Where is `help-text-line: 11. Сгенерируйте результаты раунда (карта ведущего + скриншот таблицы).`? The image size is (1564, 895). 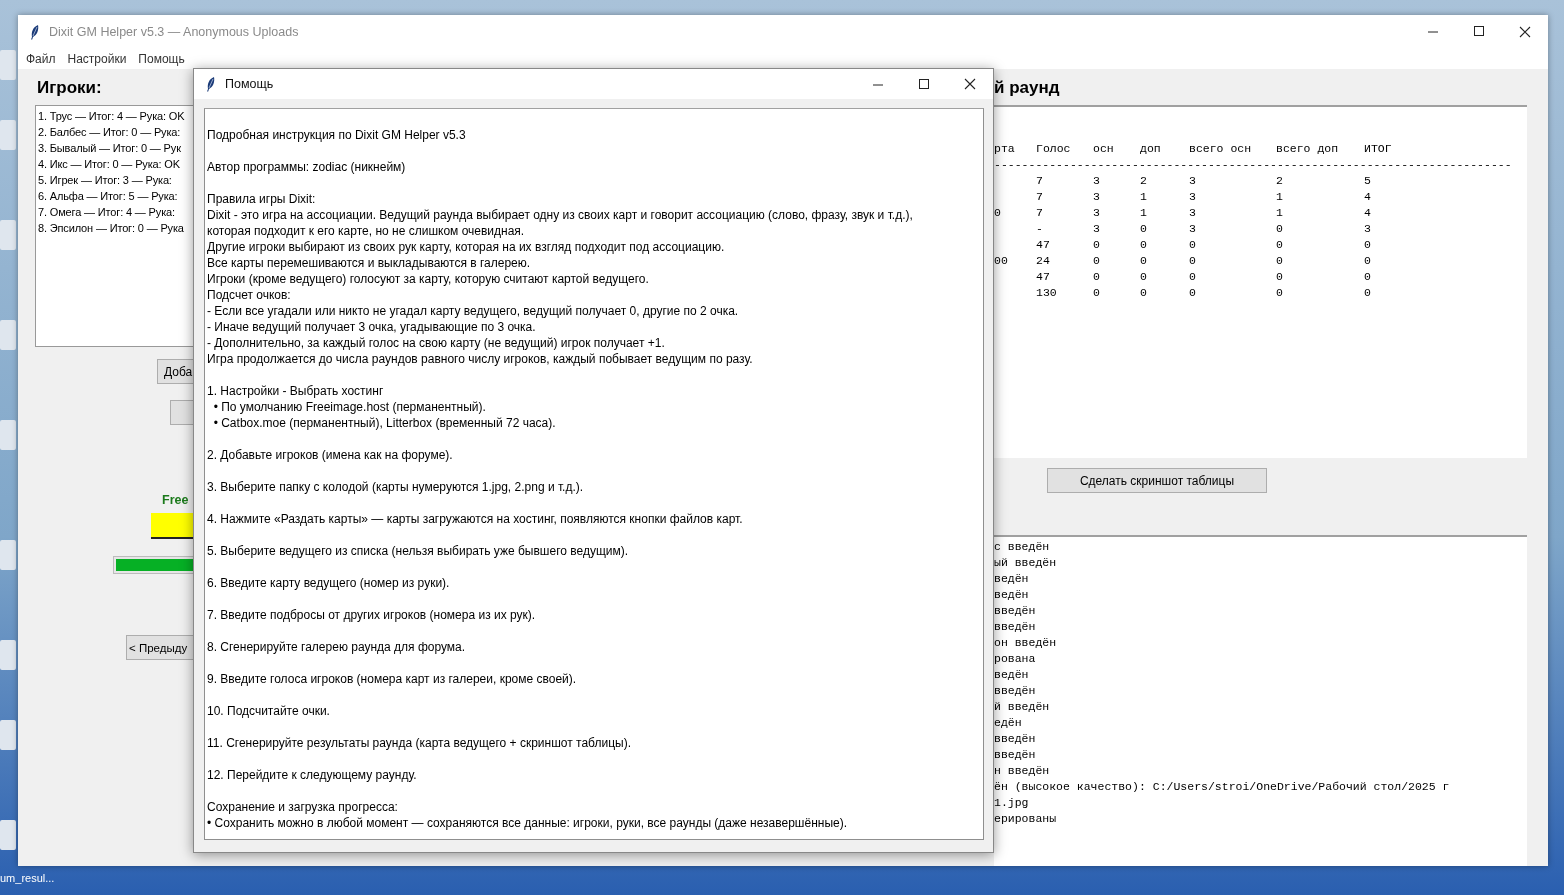 help-text-line: 11. Сгенерируйте результаты раунда (карта ведущего + скриншот таблицы). is located at coordinates (419, 743).